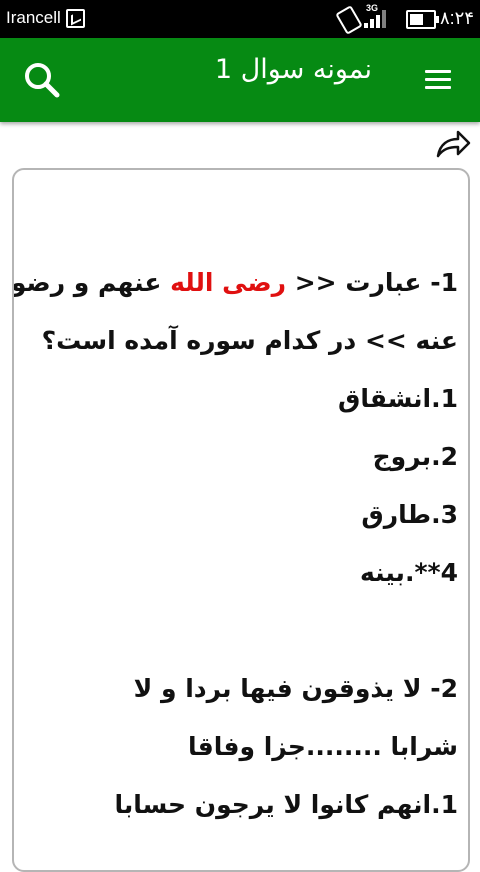 The image size is (480, 872). What do you see at coordinates (438, 80) in the screenshot?
I see `menu-icon` at bounding box center [438, 80].